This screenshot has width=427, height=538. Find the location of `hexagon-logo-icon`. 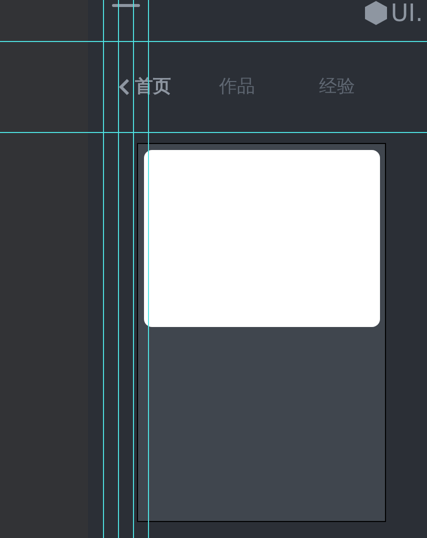

hexagon-logo-icon is located at coordinates (375, 13).